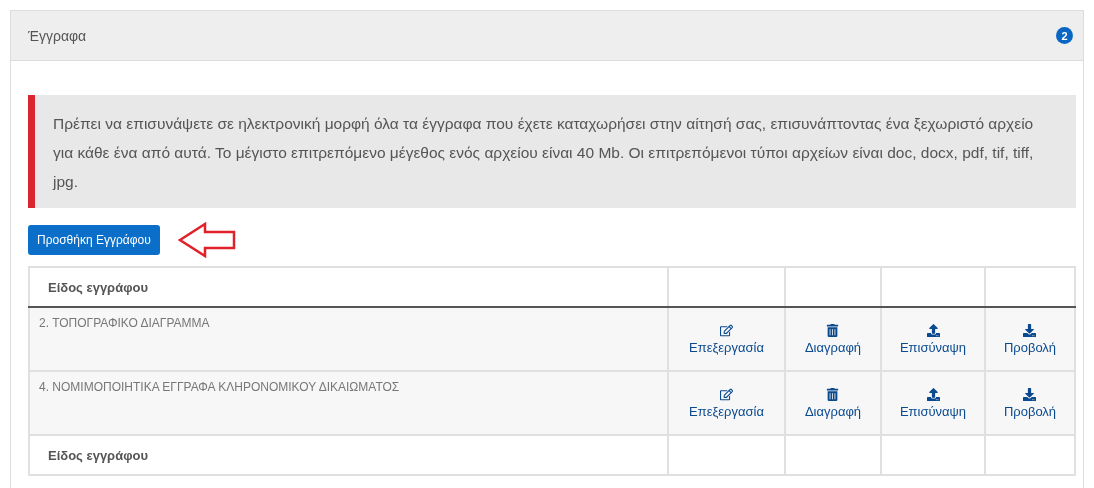  I want to click on add-document-button: Προσθήκη Εγγράφου, so click(94, 240).